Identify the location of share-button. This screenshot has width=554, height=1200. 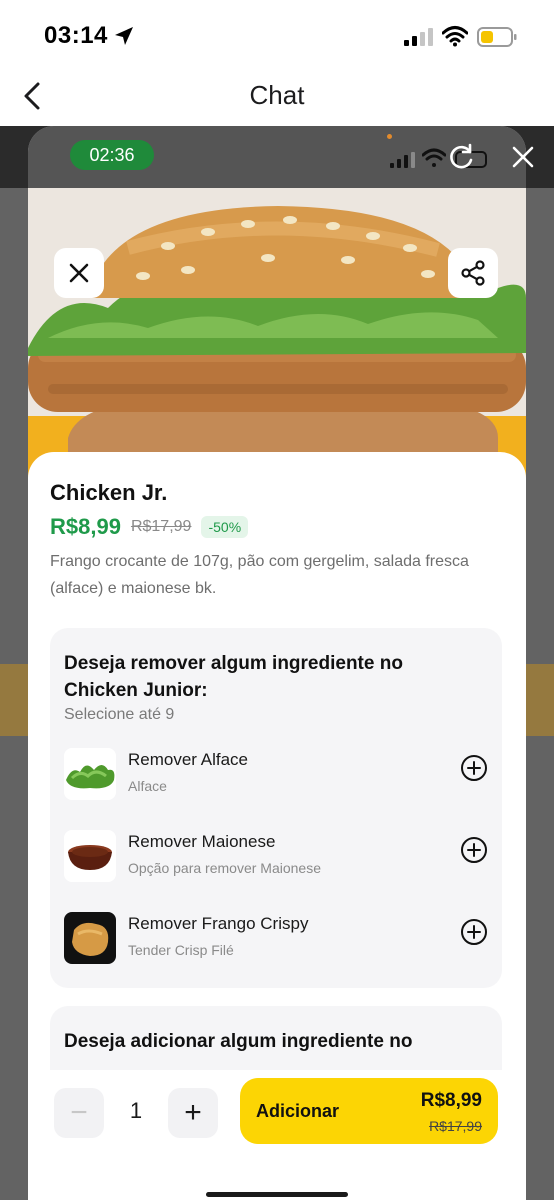
(473, 273).